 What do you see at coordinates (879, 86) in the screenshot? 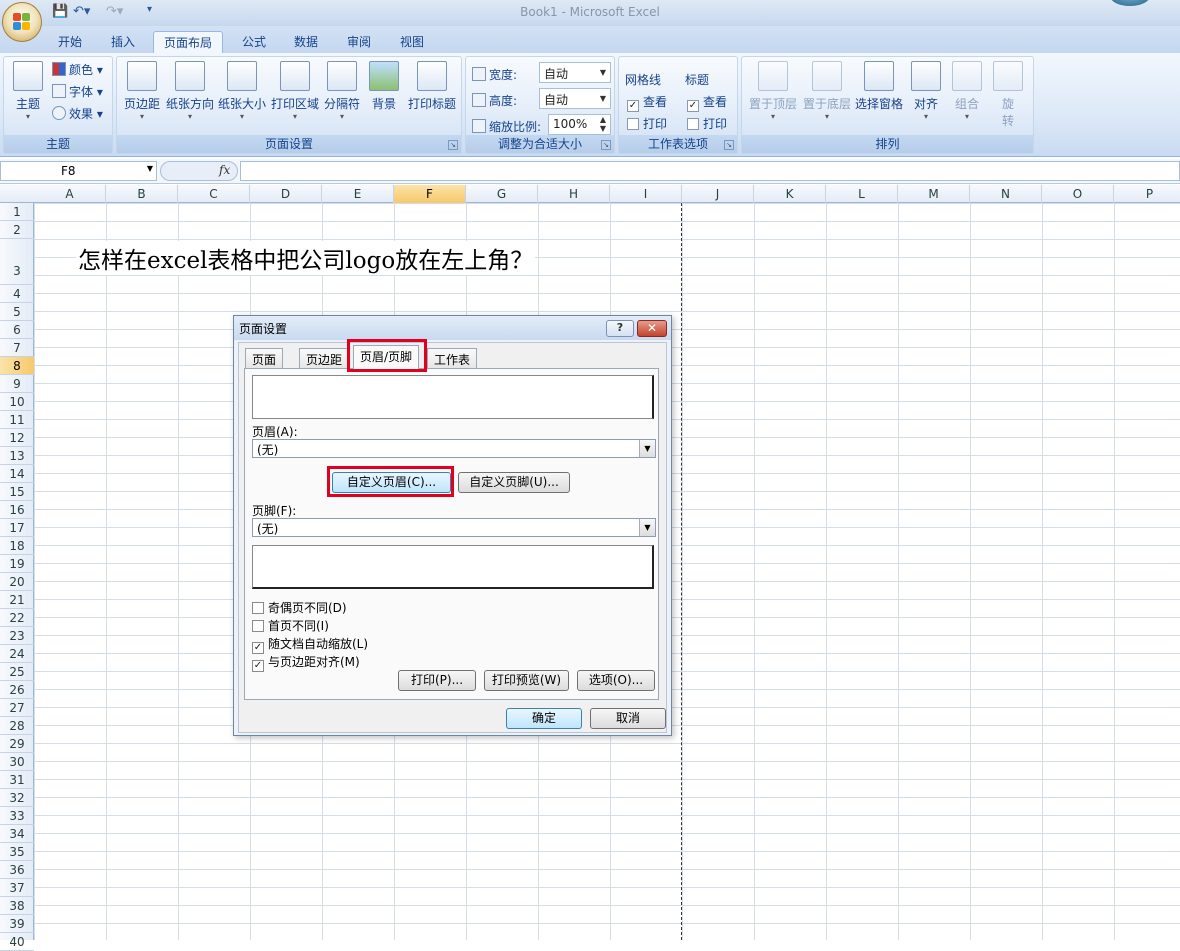
I see `selection-pane-button: 选择窗格` at bounding box center [879, 86].